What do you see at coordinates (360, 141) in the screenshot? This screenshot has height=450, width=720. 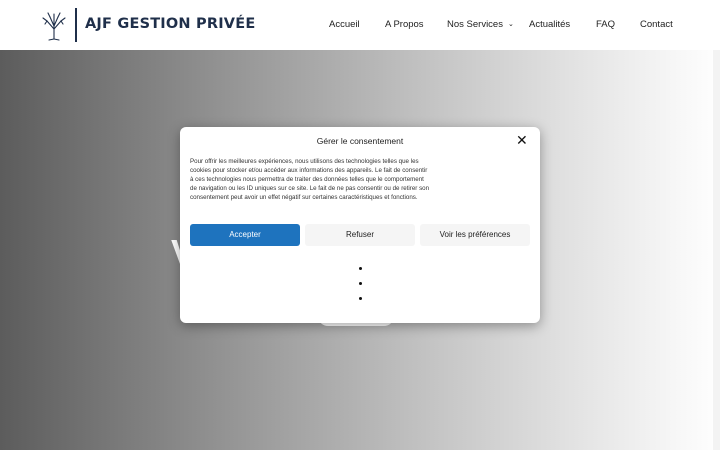 I see `consent-title: Gérer le consentement` at bounding box center [360, 141].